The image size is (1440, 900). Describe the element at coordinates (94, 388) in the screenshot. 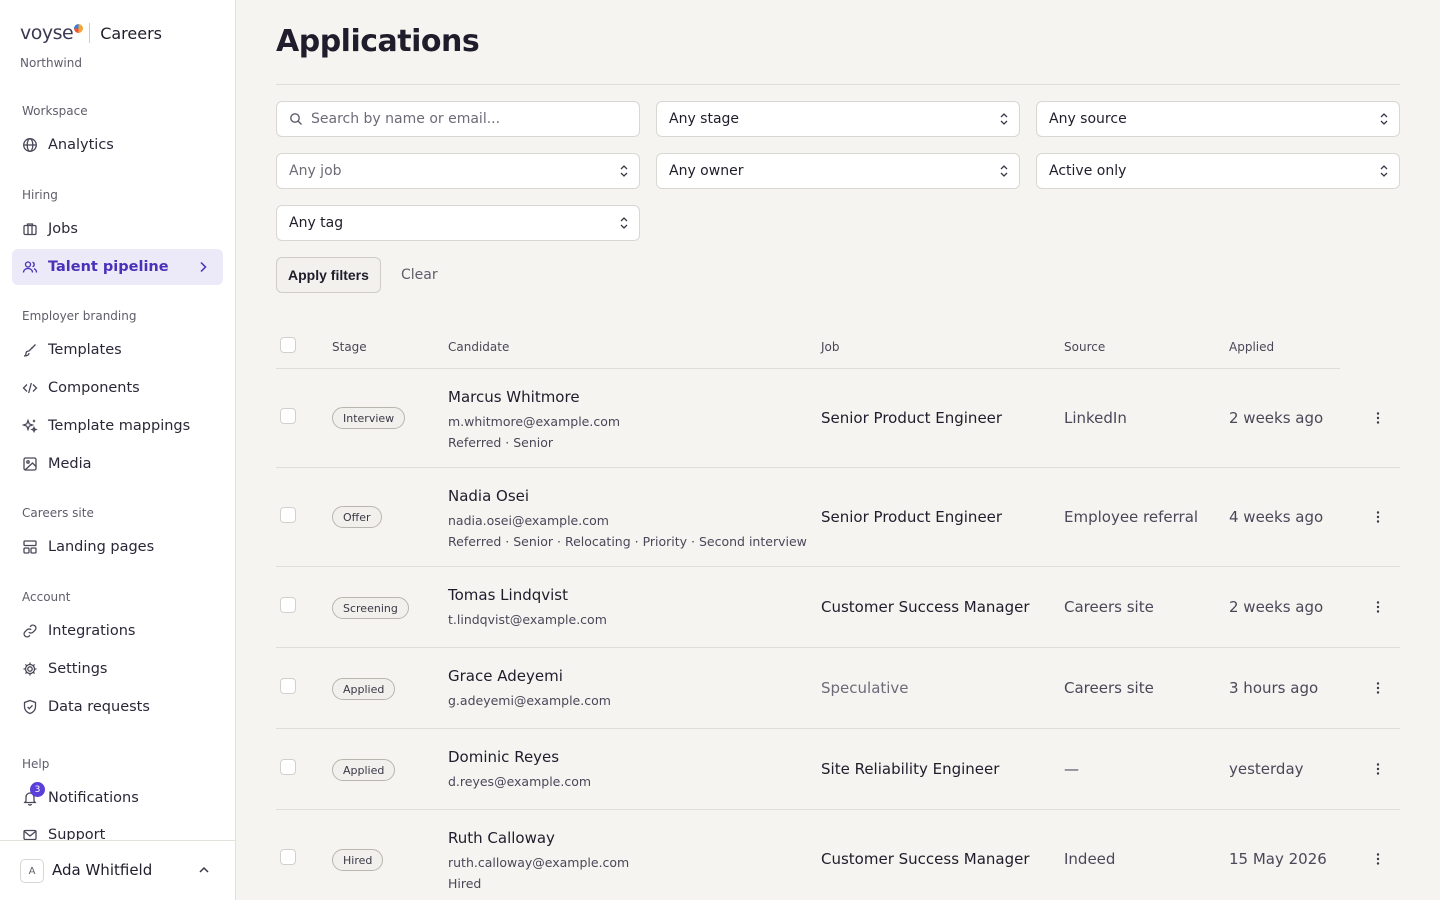

I see `sidebar-item-label: Components` at that location.